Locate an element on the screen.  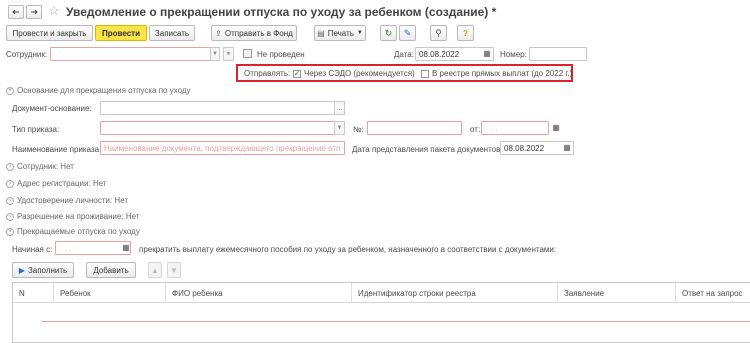
section-residence-permit: › Разрешение на проживание: Нет is located at coordinates (73, 217).